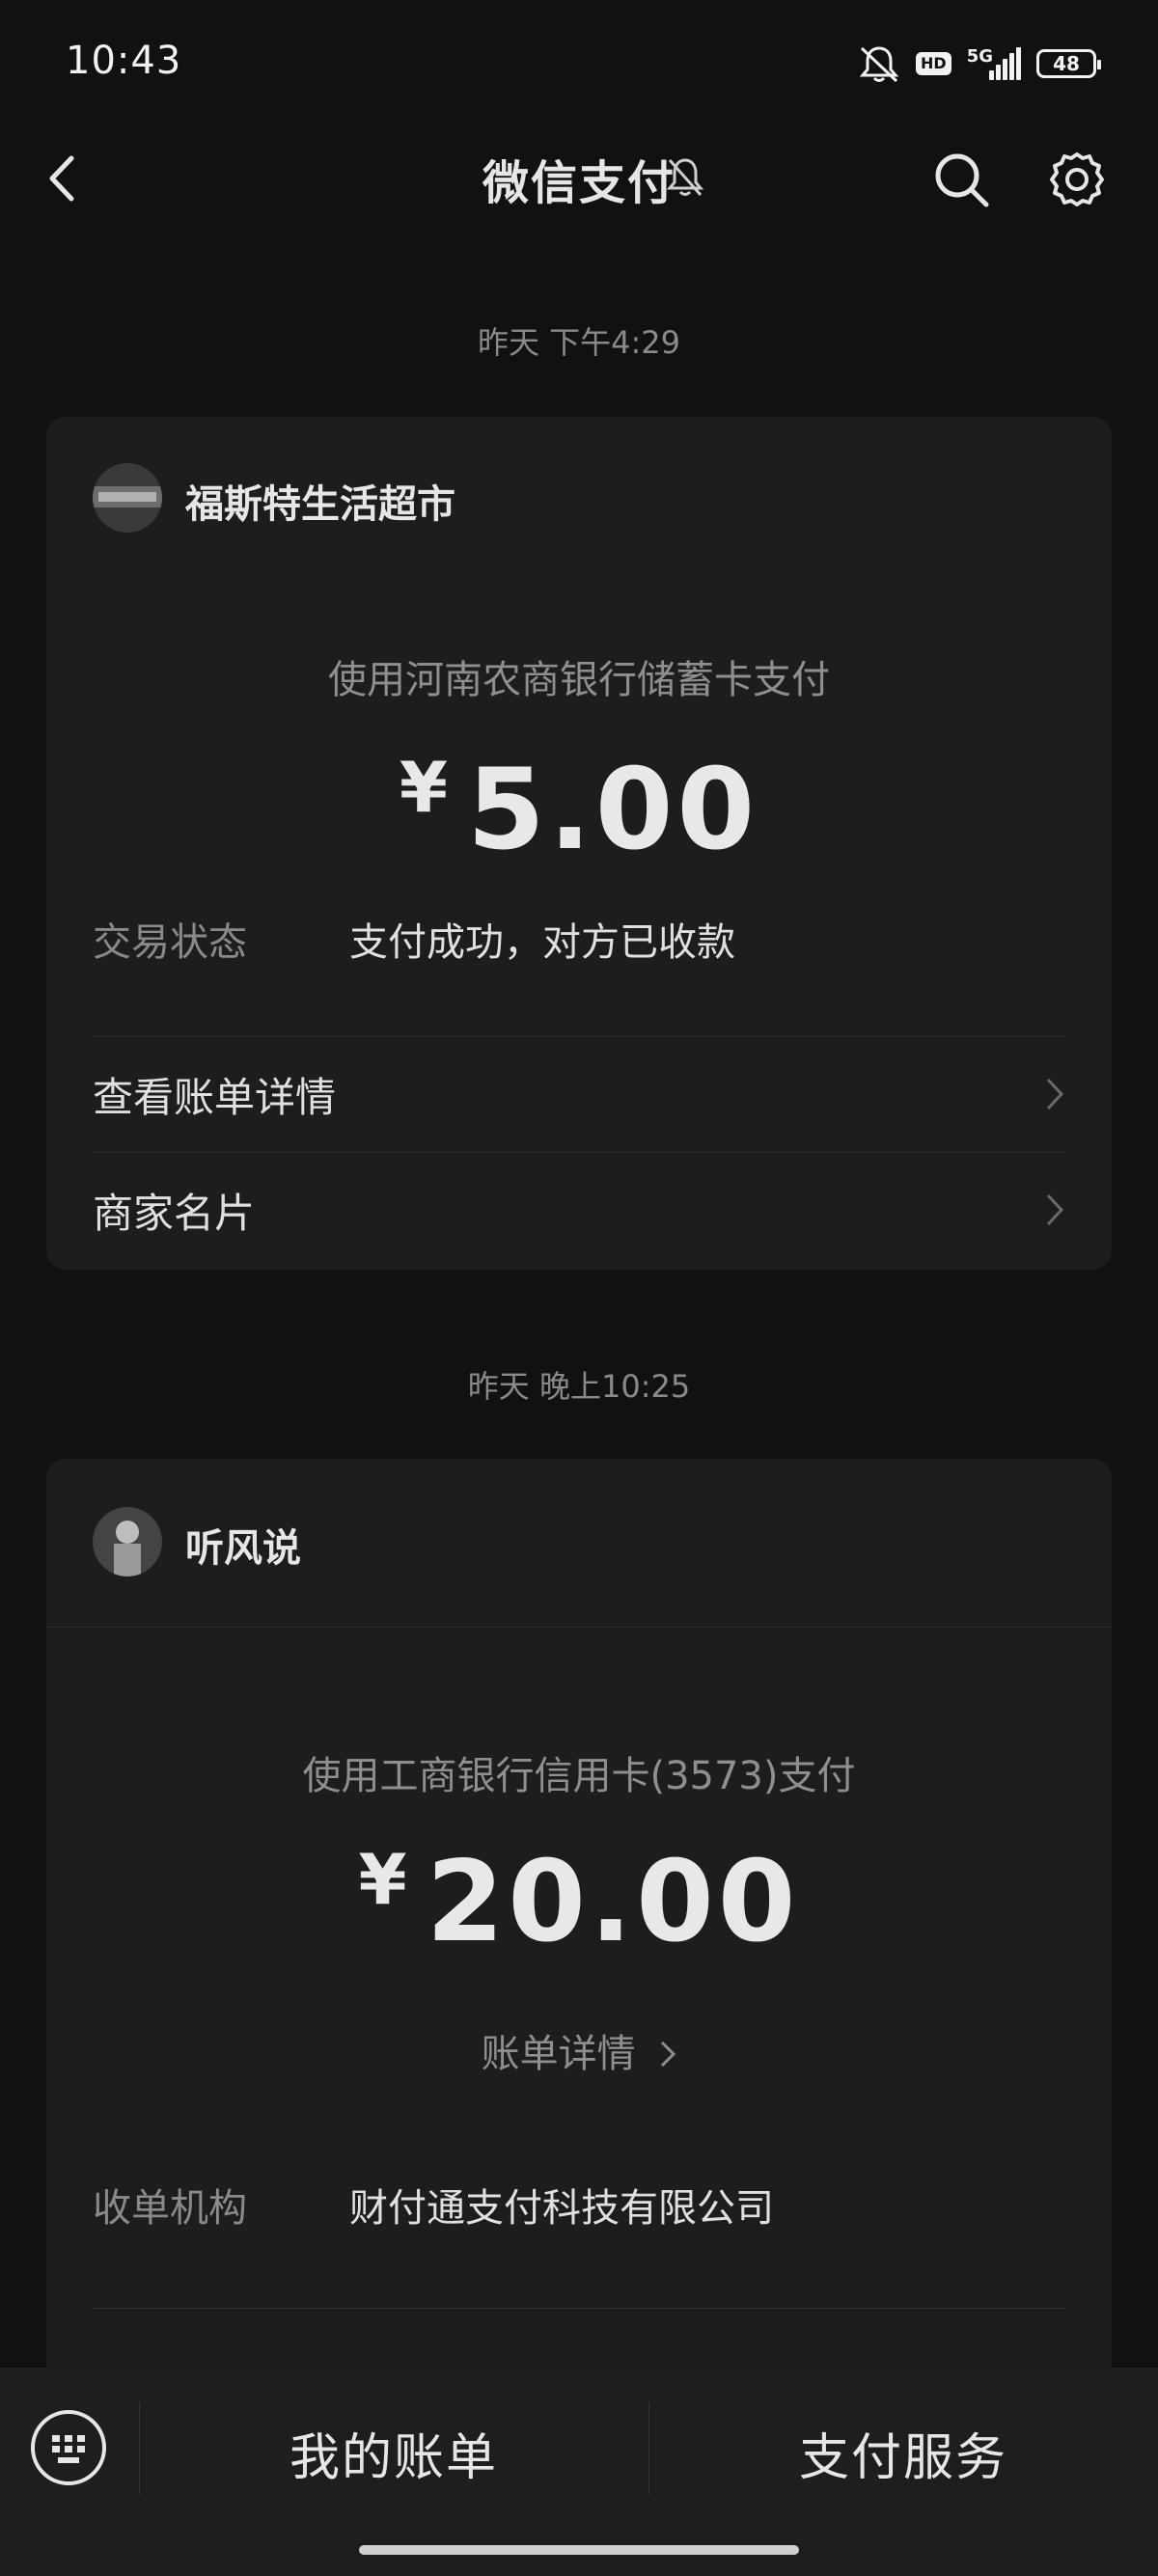  What do you see at coordinates (903, 2453) in the screenshot?
I see `payment-services-button: 支付服务` at bounding box center [903, 2453].